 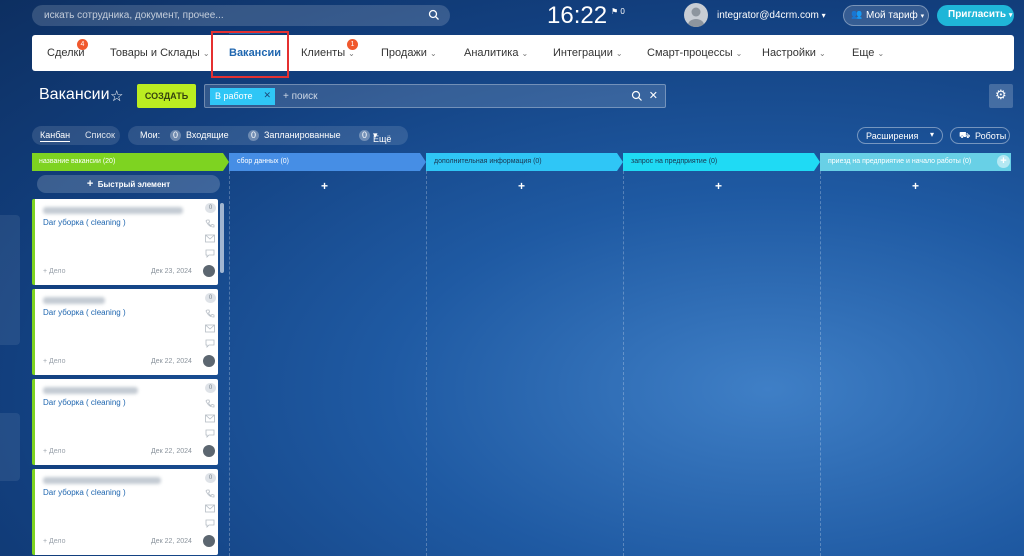 What do you see at coordinates (669, 161) in the screenshot?
I see `column-title: запрос на предприятие` at bounding box center [669, 161].